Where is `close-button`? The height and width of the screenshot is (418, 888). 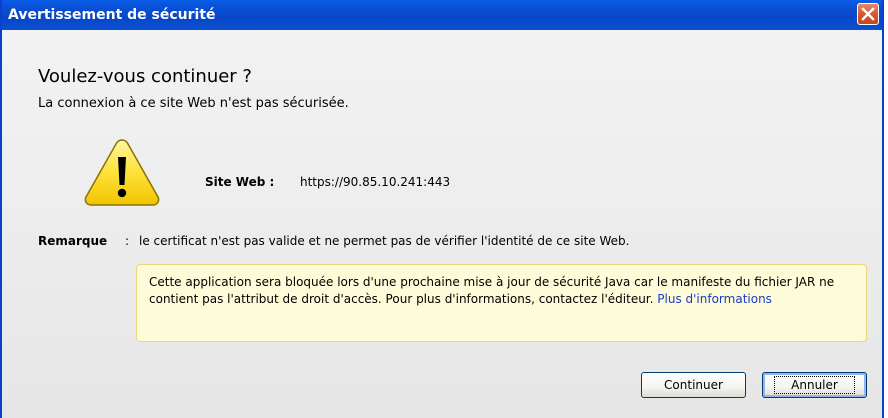 close-button is located at coordinates (868, 14).